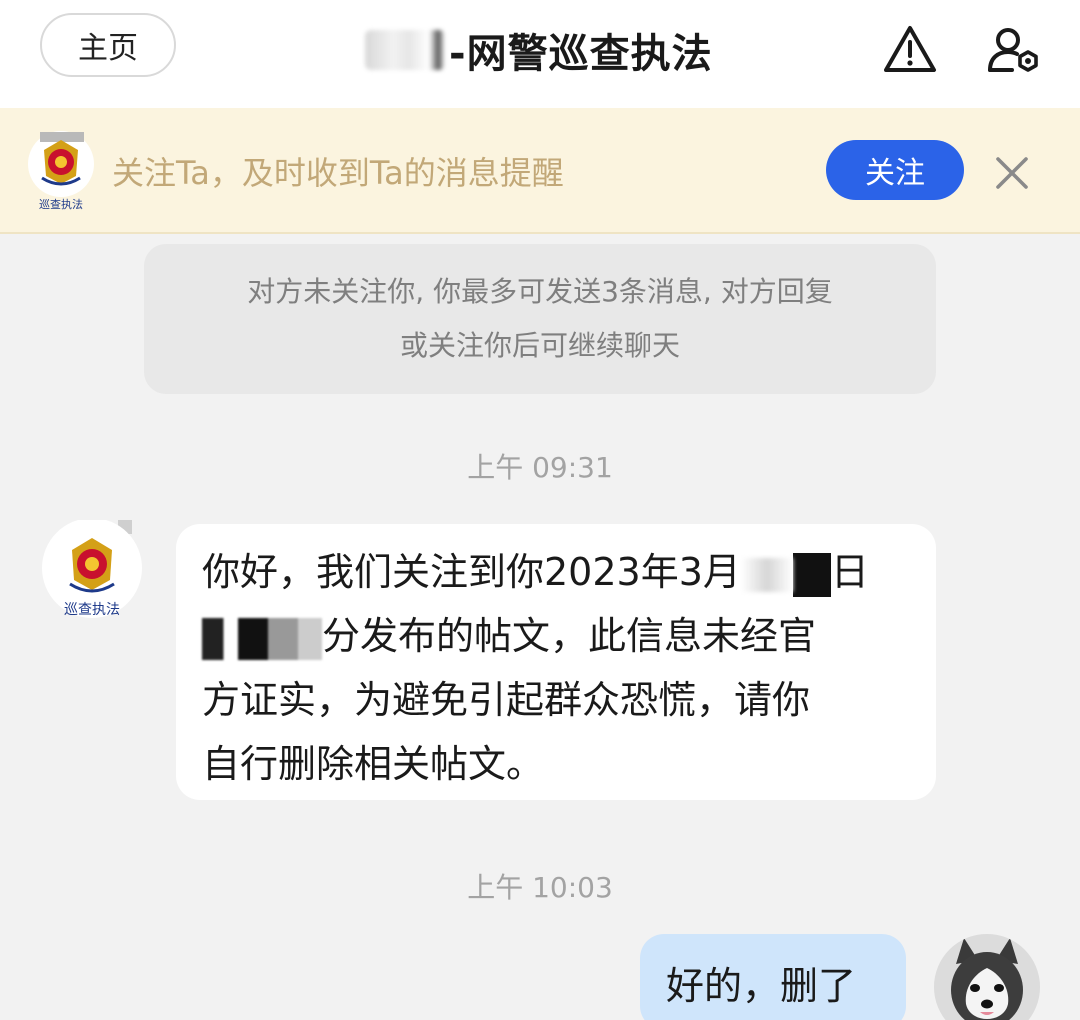  Describe the element at coordinates (92, 610) in the screenshot. I see `message-avatar-caption: 巡查执法` at that location.